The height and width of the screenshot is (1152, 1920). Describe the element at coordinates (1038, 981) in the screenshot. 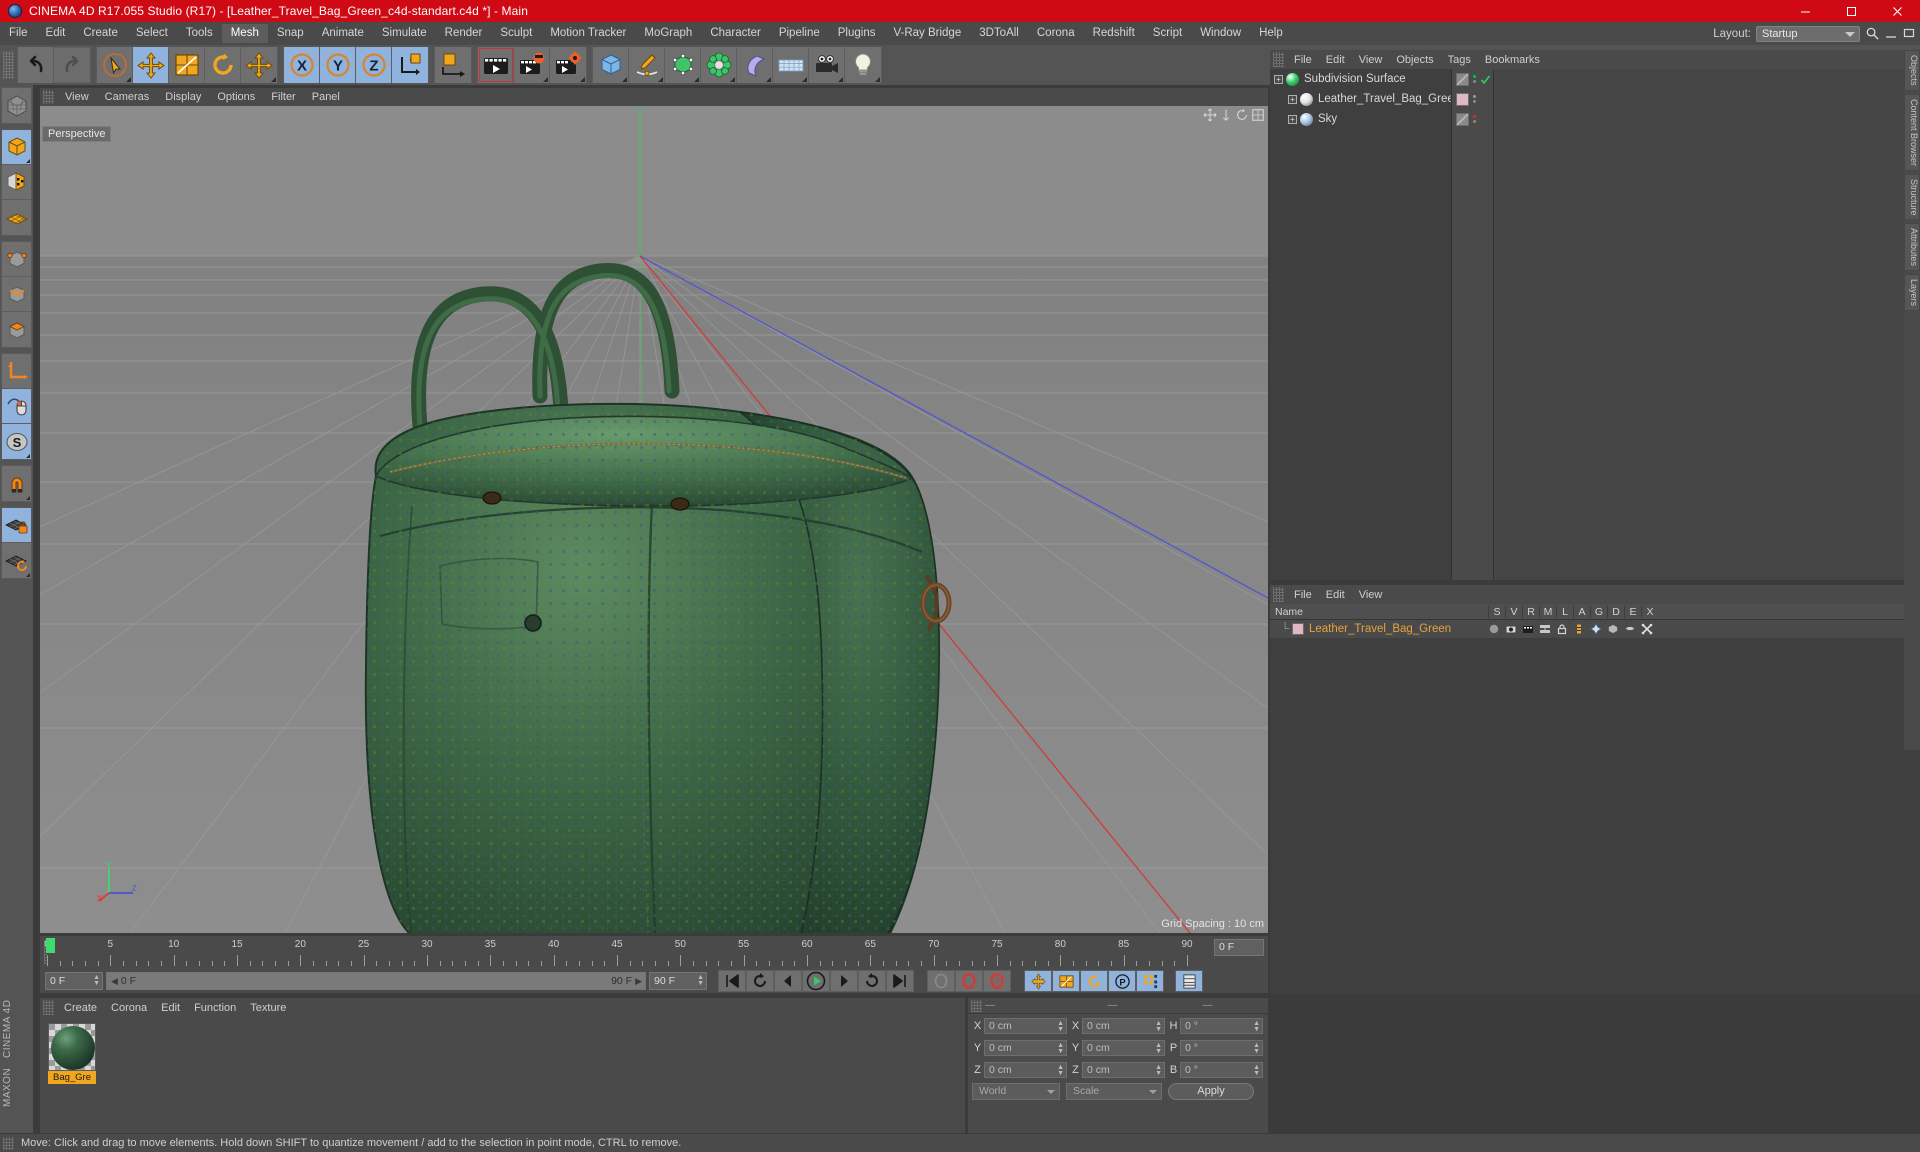

I see `position-key-icon` at that location.